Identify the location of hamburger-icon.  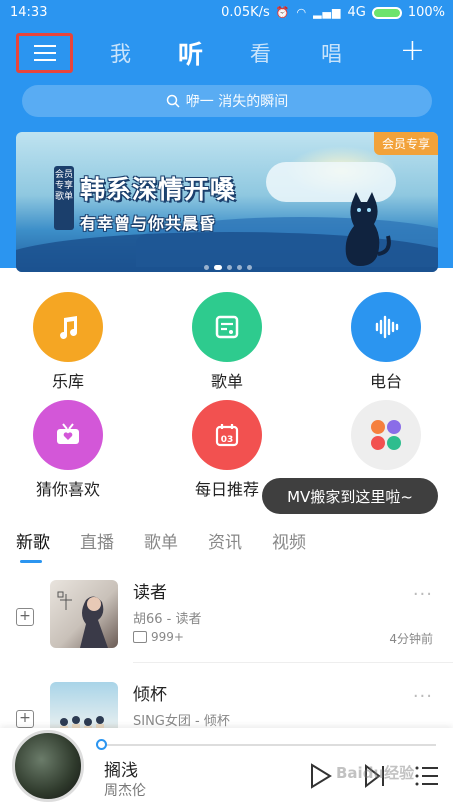
(44, 53).